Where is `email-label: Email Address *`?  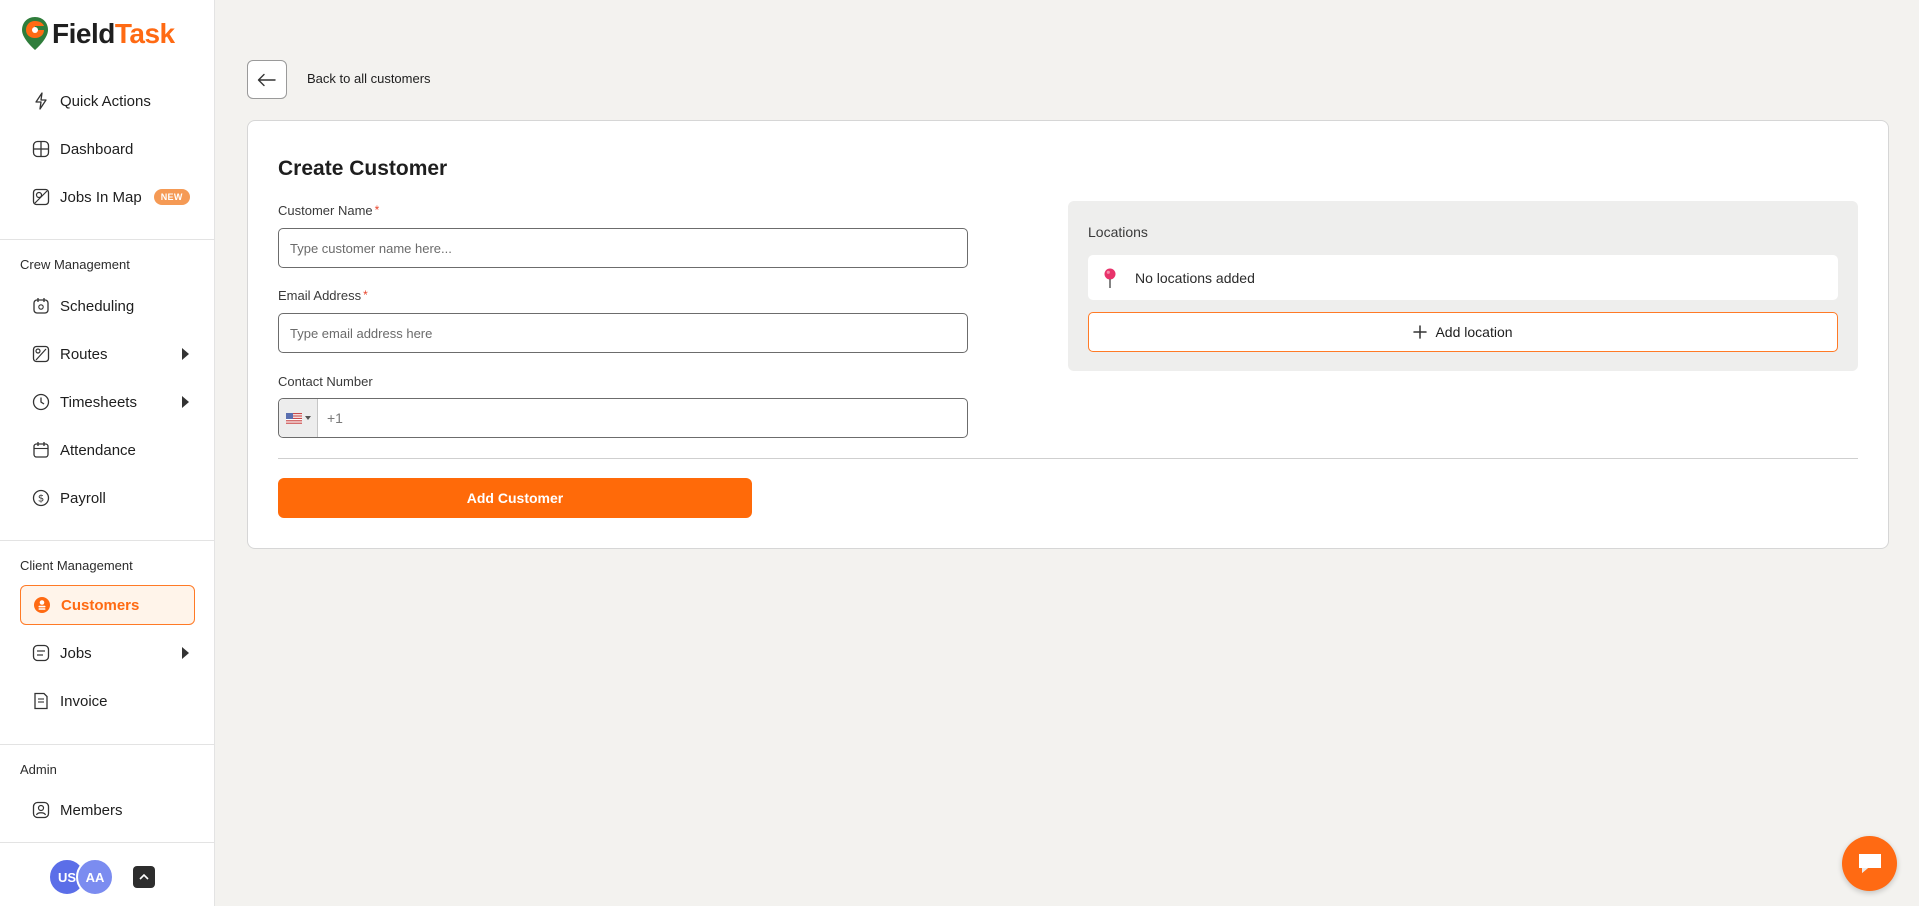 email-label: Email Address * is located at coordinates (323, 295).